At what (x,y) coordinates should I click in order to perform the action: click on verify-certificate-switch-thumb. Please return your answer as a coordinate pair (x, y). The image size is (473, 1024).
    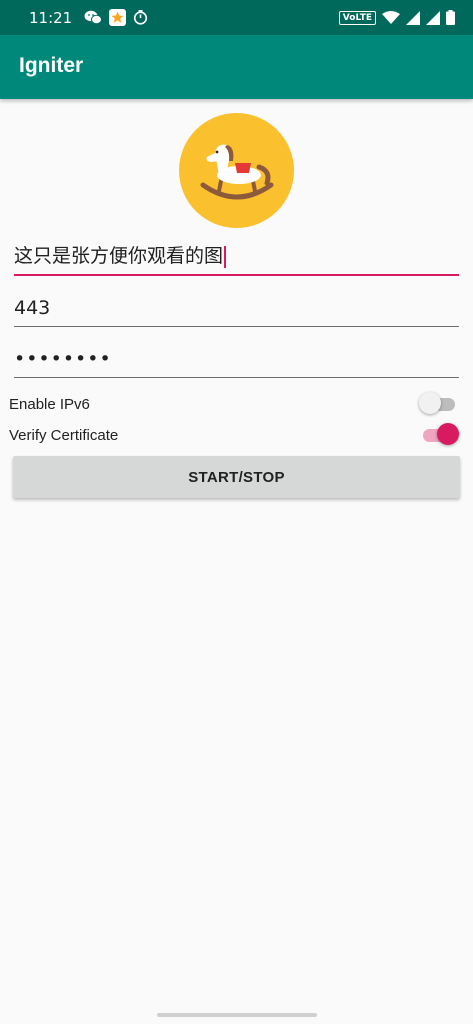
    Looking at the image, I should click on (448, 434).